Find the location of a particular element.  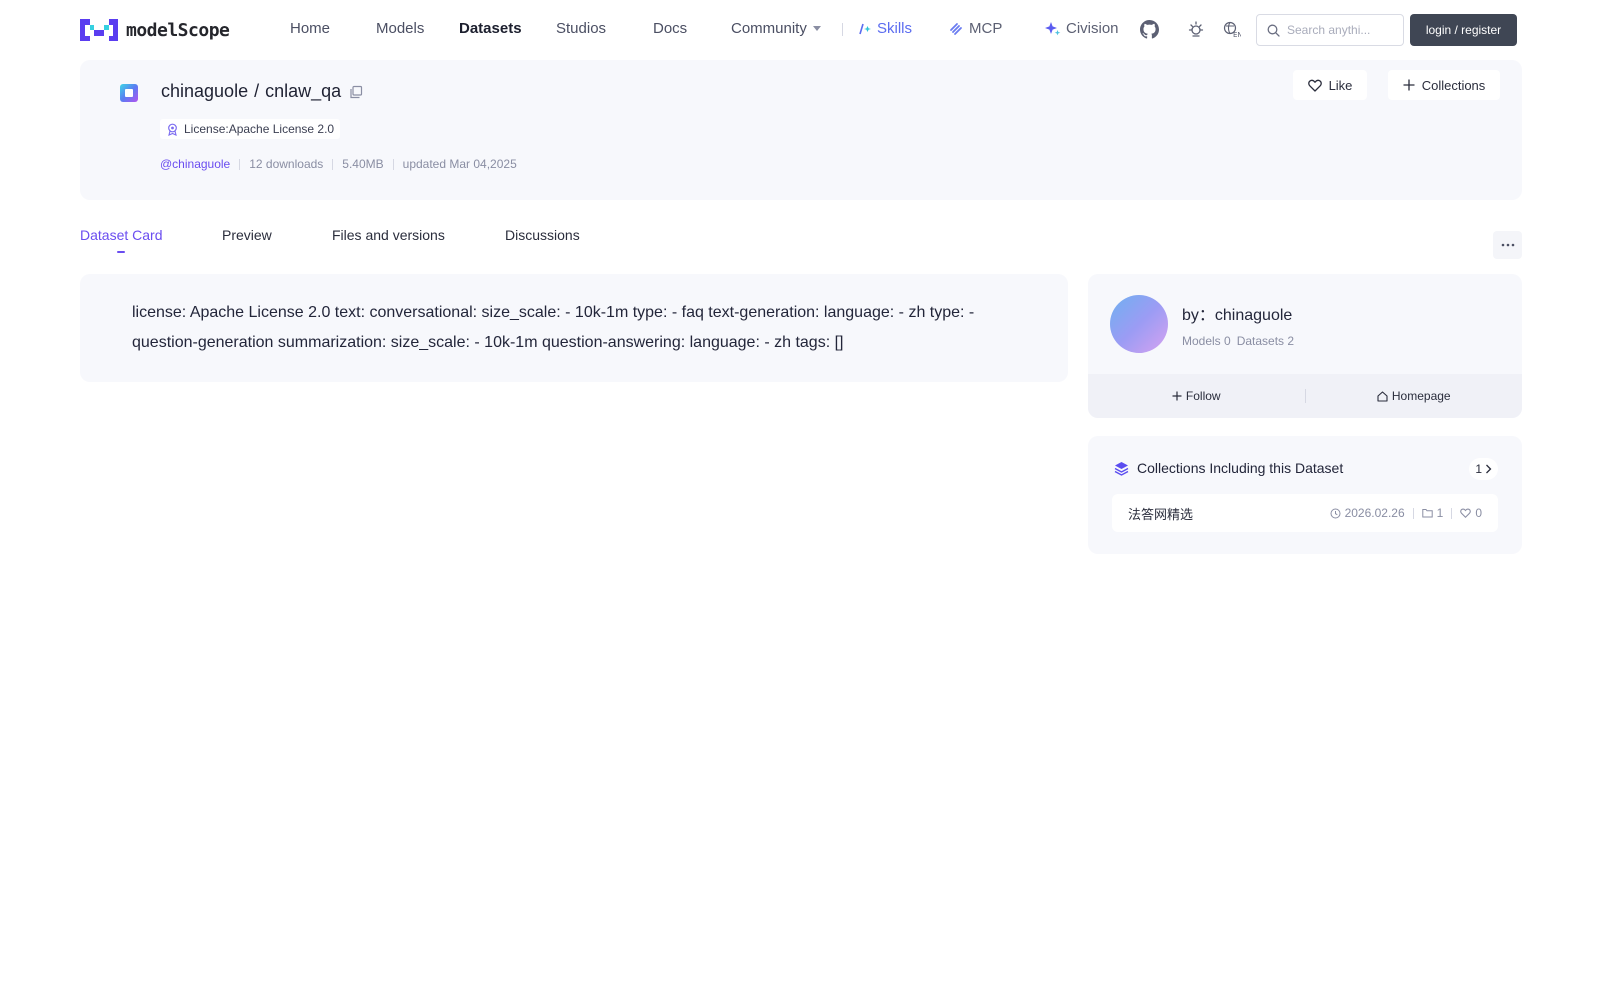

dataset-name: cnlaw_qa is located at coordinates (303, 91).